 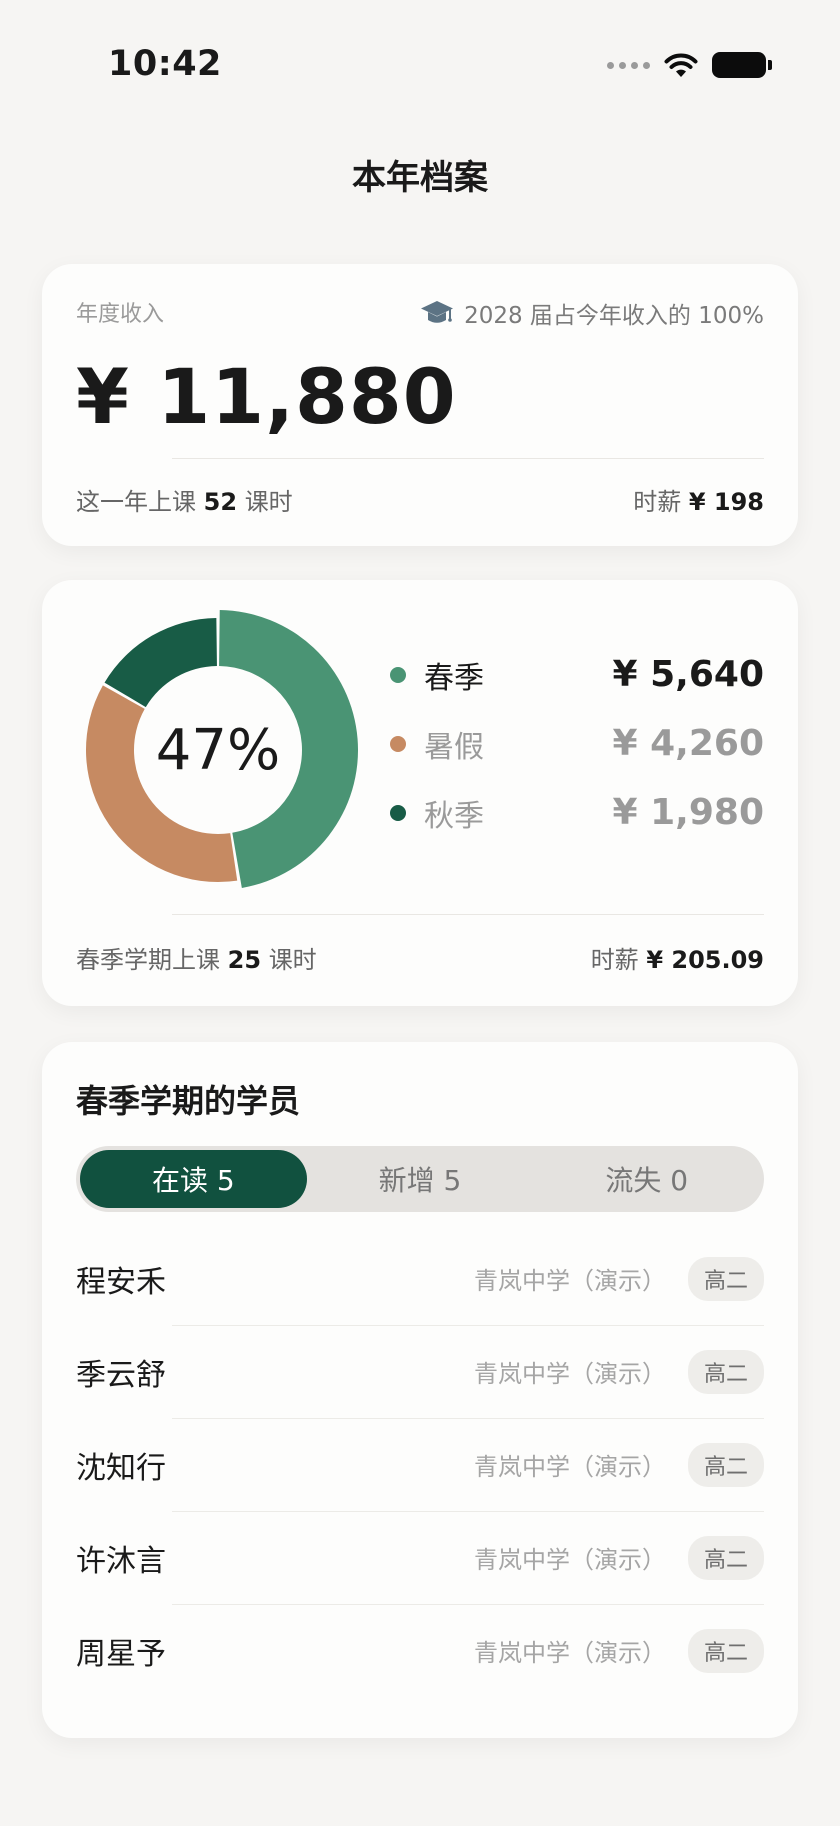 I want to click on autumn-color-dot, so click(x=398, y=812).